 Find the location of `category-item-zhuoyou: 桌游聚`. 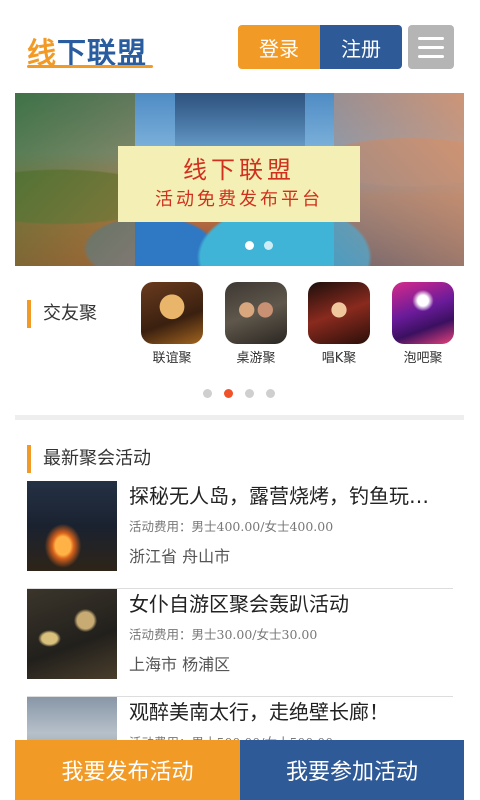

category-item-zhuoyou: 桌游聚 is located at coordinates (256, 327).